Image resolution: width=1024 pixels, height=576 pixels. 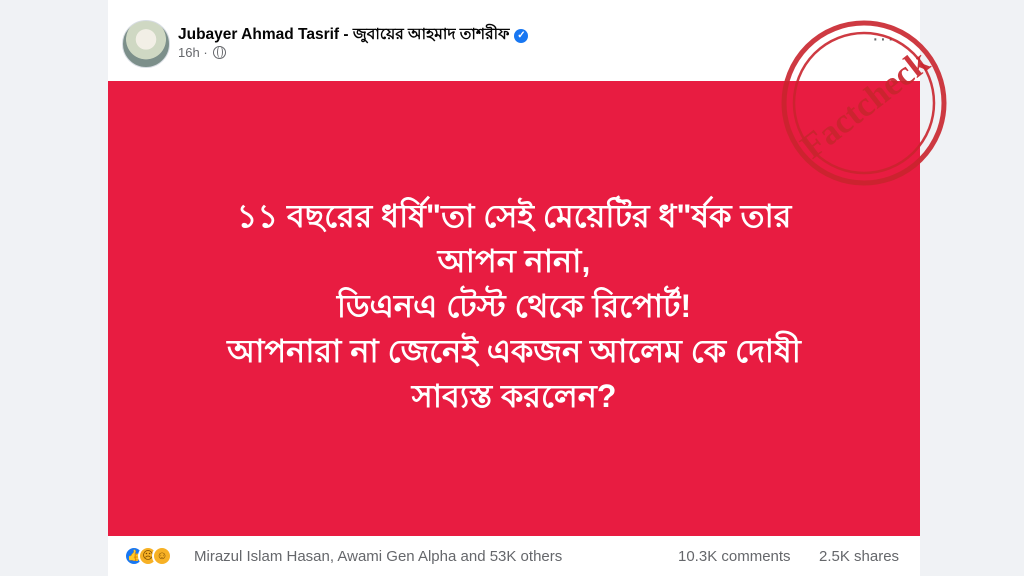 I want to click on author-avatar, so click(x=146, y=44).